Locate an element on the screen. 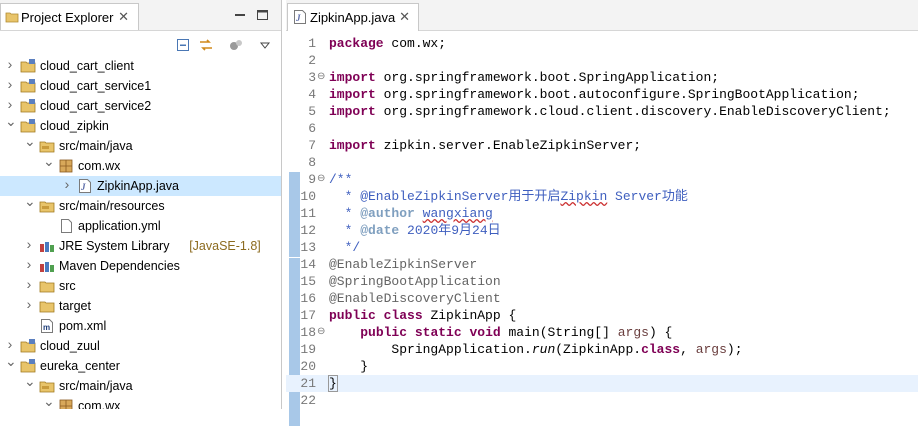 The width and height of the screenshot is (918, 426). code-line: 20 } is located at coordinates (602, 366).